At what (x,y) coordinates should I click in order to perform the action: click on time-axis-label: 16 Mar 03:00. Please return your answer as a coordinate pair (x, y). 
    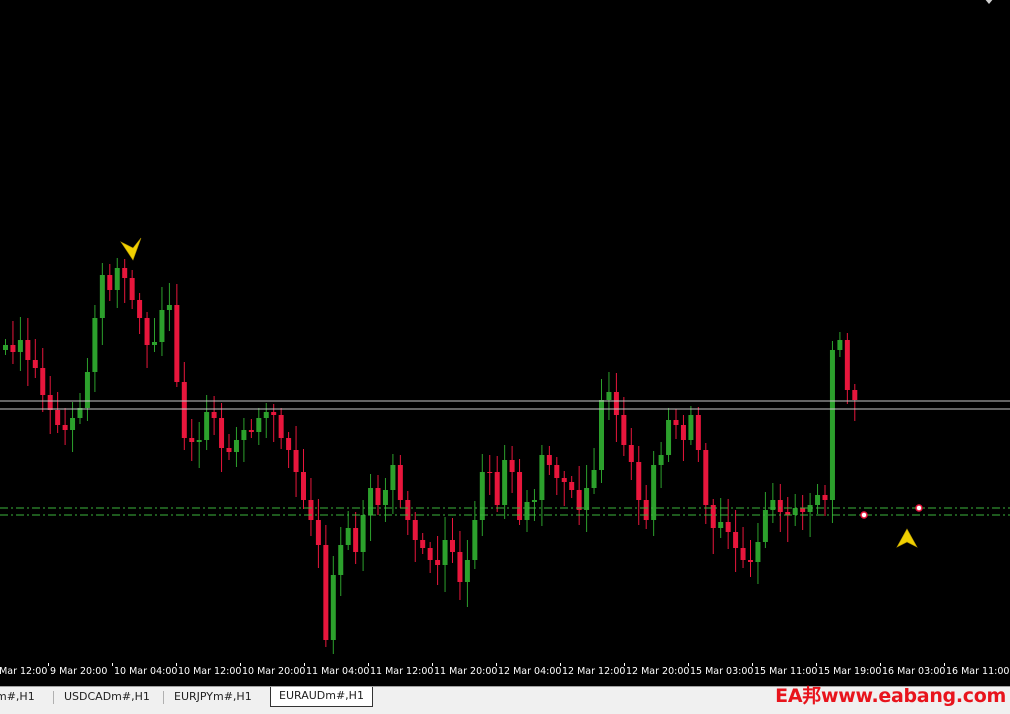
    Looking at the image, I should click on (914, 671).